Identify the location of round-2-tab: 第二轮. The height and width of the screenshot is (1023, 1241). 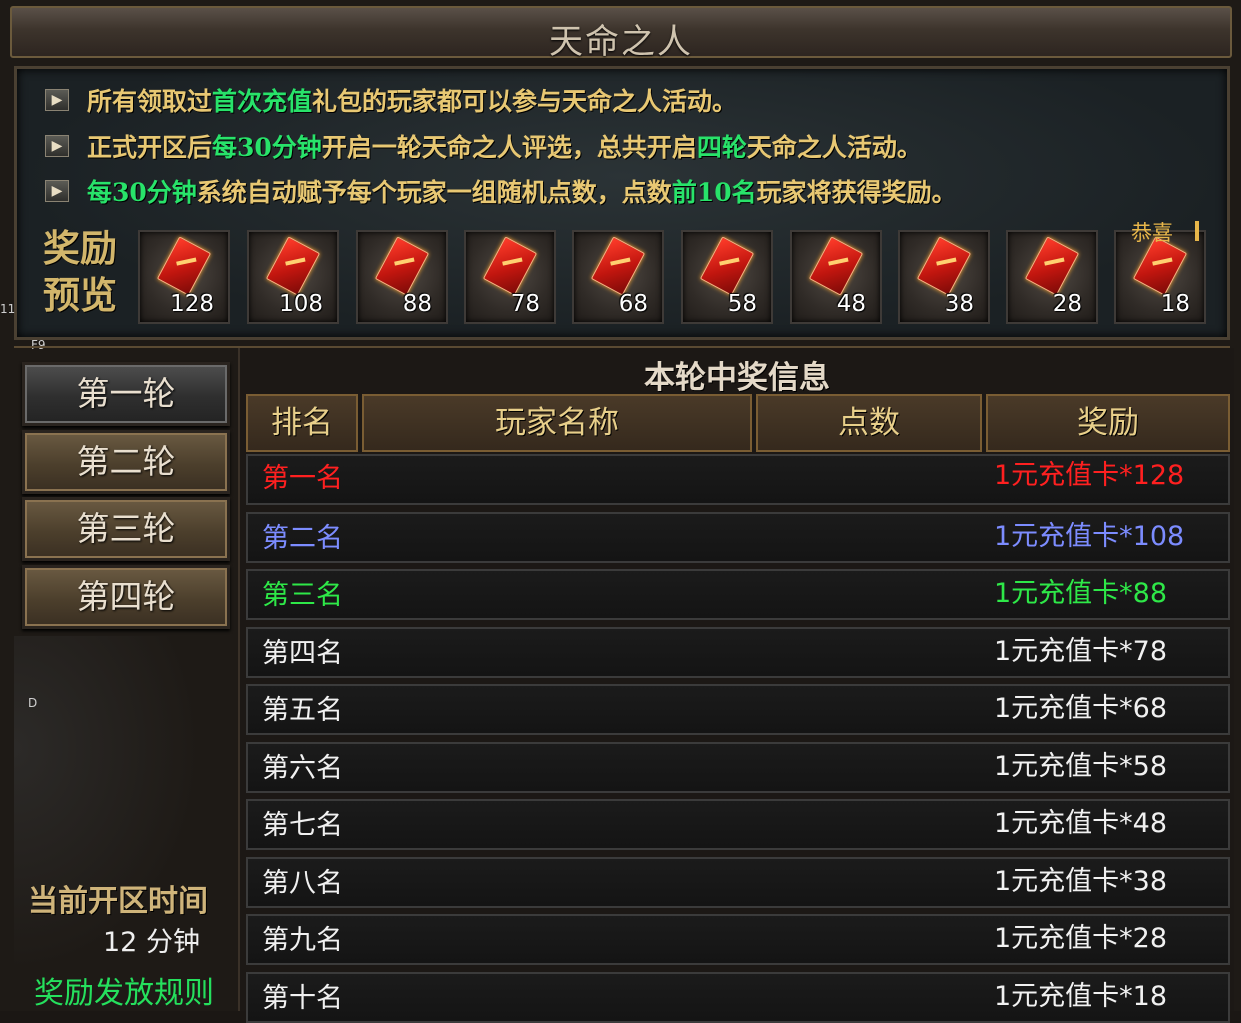
(126, 462).